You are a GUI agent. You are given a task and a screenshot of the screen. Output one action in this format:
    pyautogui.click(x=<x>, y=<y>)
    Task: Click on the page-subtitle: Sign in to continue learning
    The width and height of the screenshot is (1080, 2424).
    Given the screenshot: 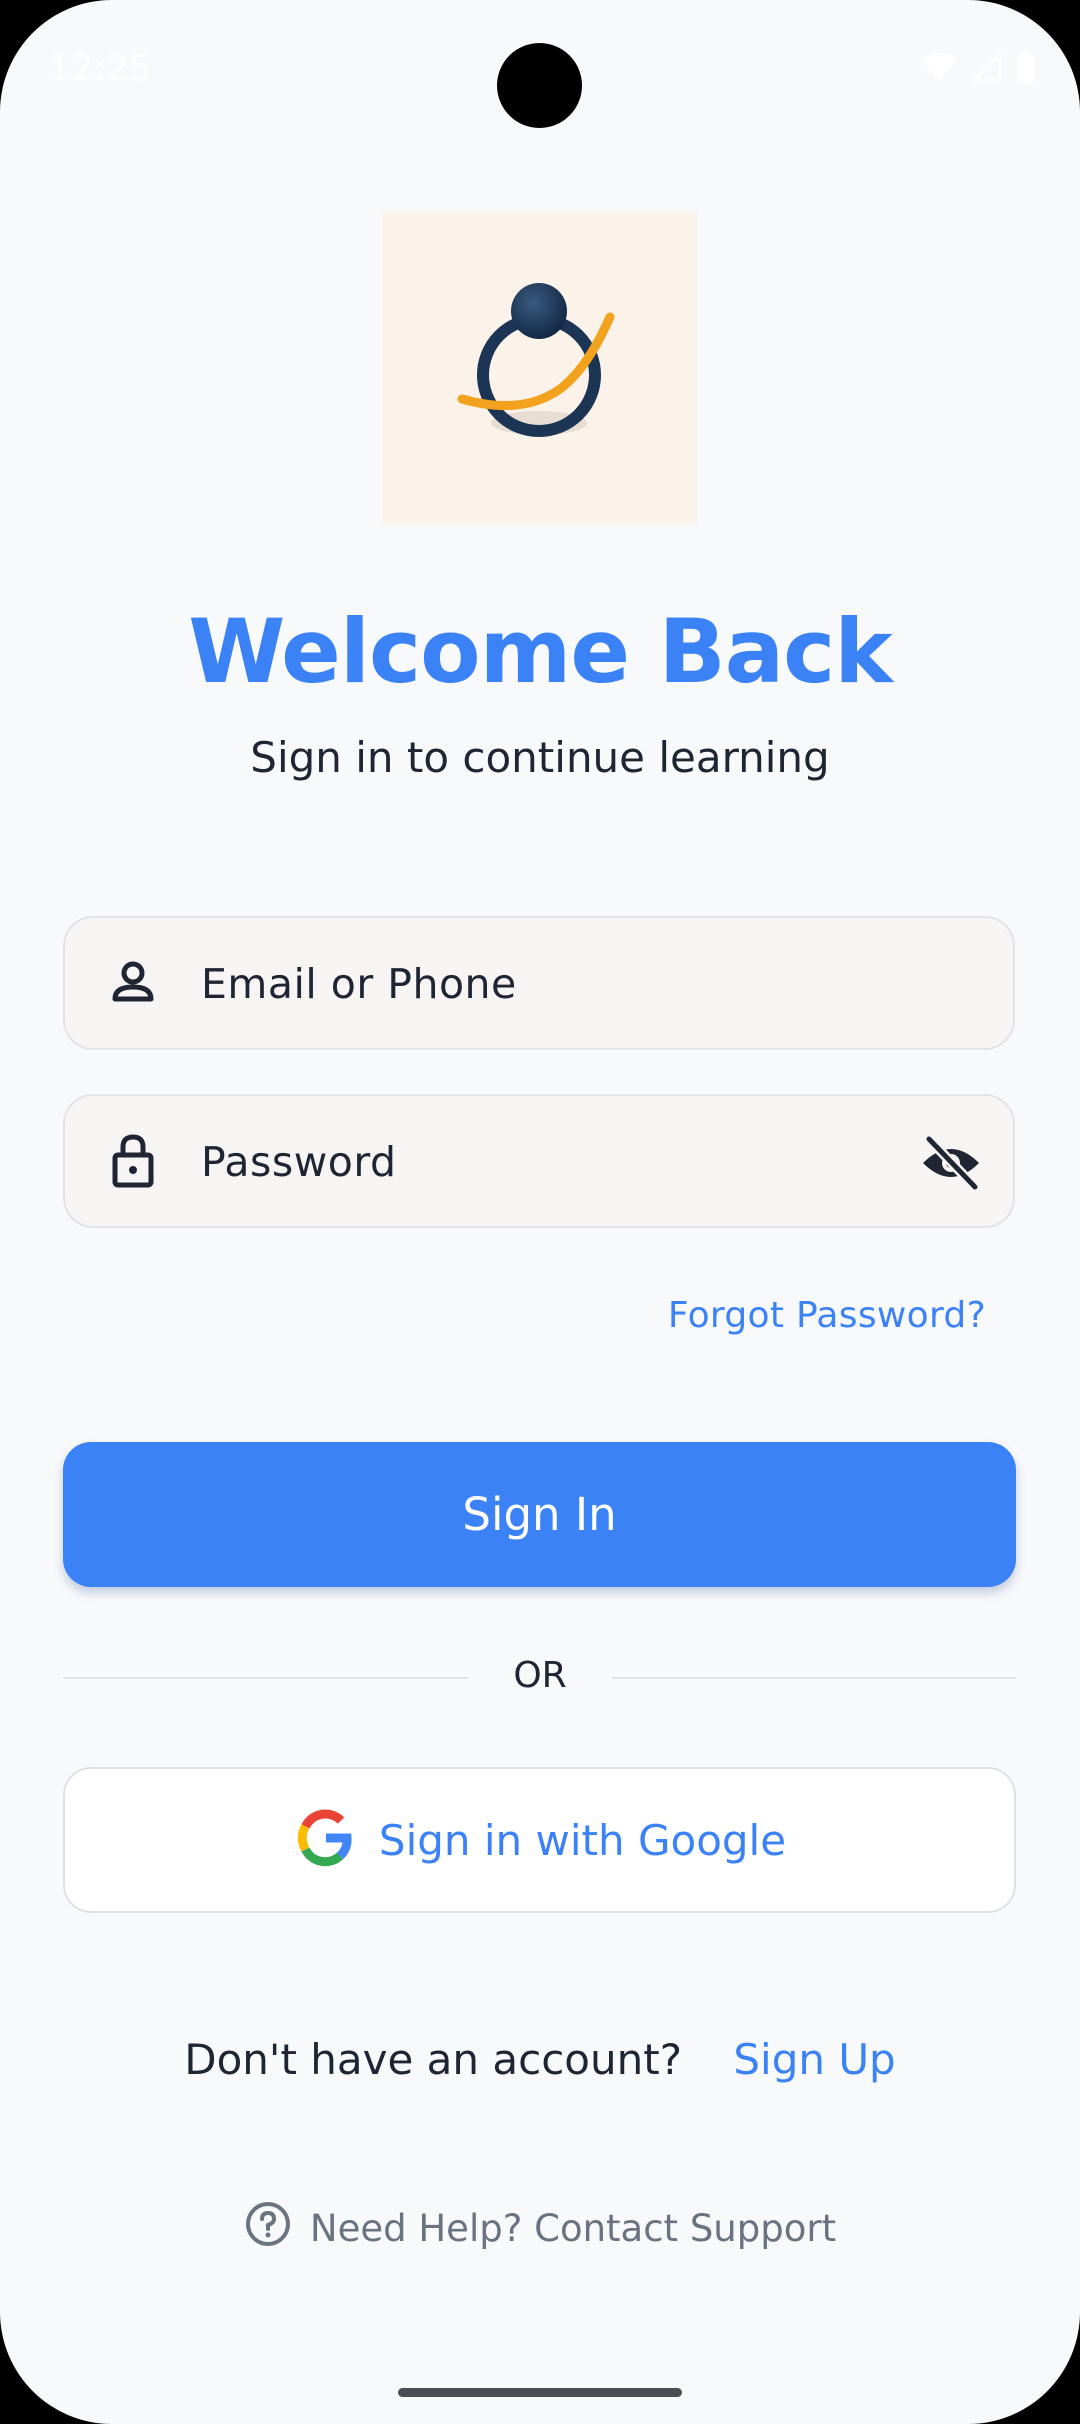 What is the action you would take?
    pyautogui.click(x=540, y=757)
    